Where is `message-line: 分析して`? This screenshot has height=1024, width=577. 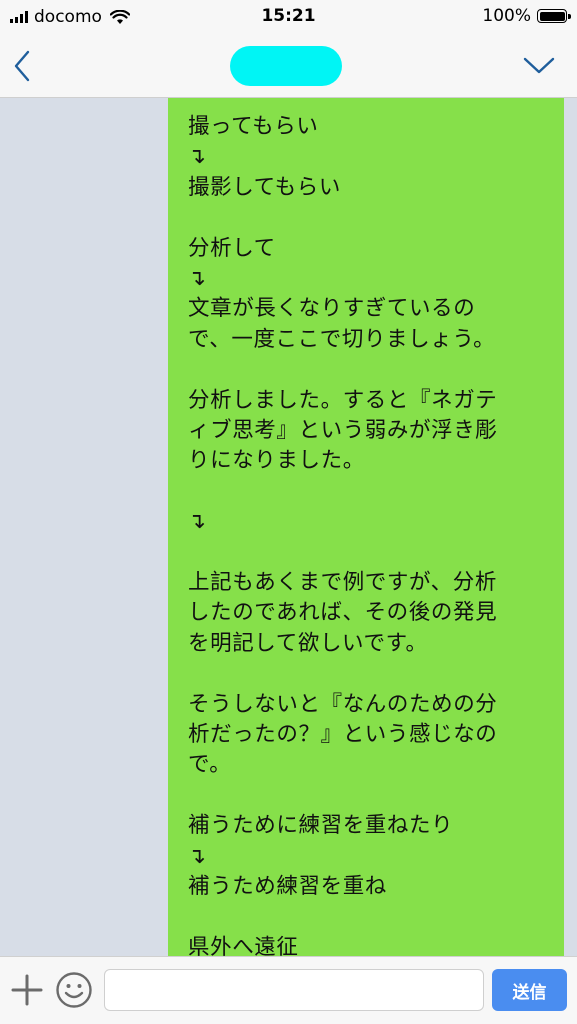
message-line: 分析して is located at coordinates (232, 248).